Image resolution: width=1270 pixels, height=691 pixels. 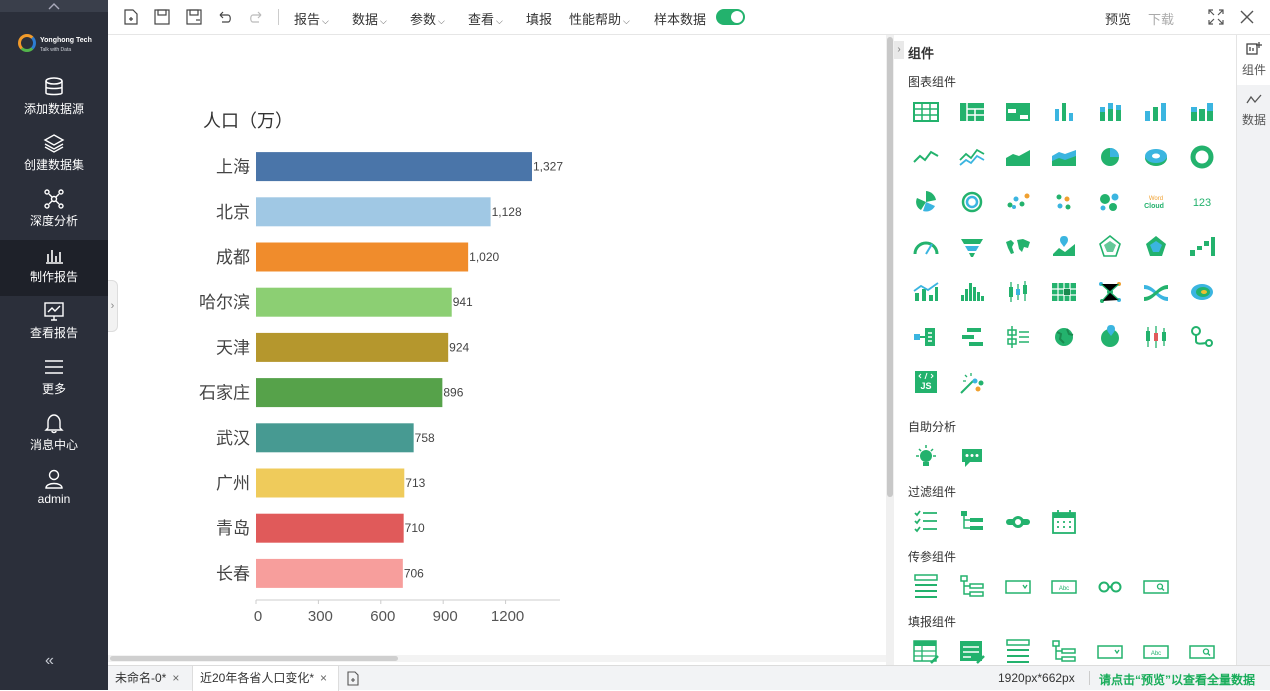 I want to click on preview-button: 预览, so click(x=1118, y=18).